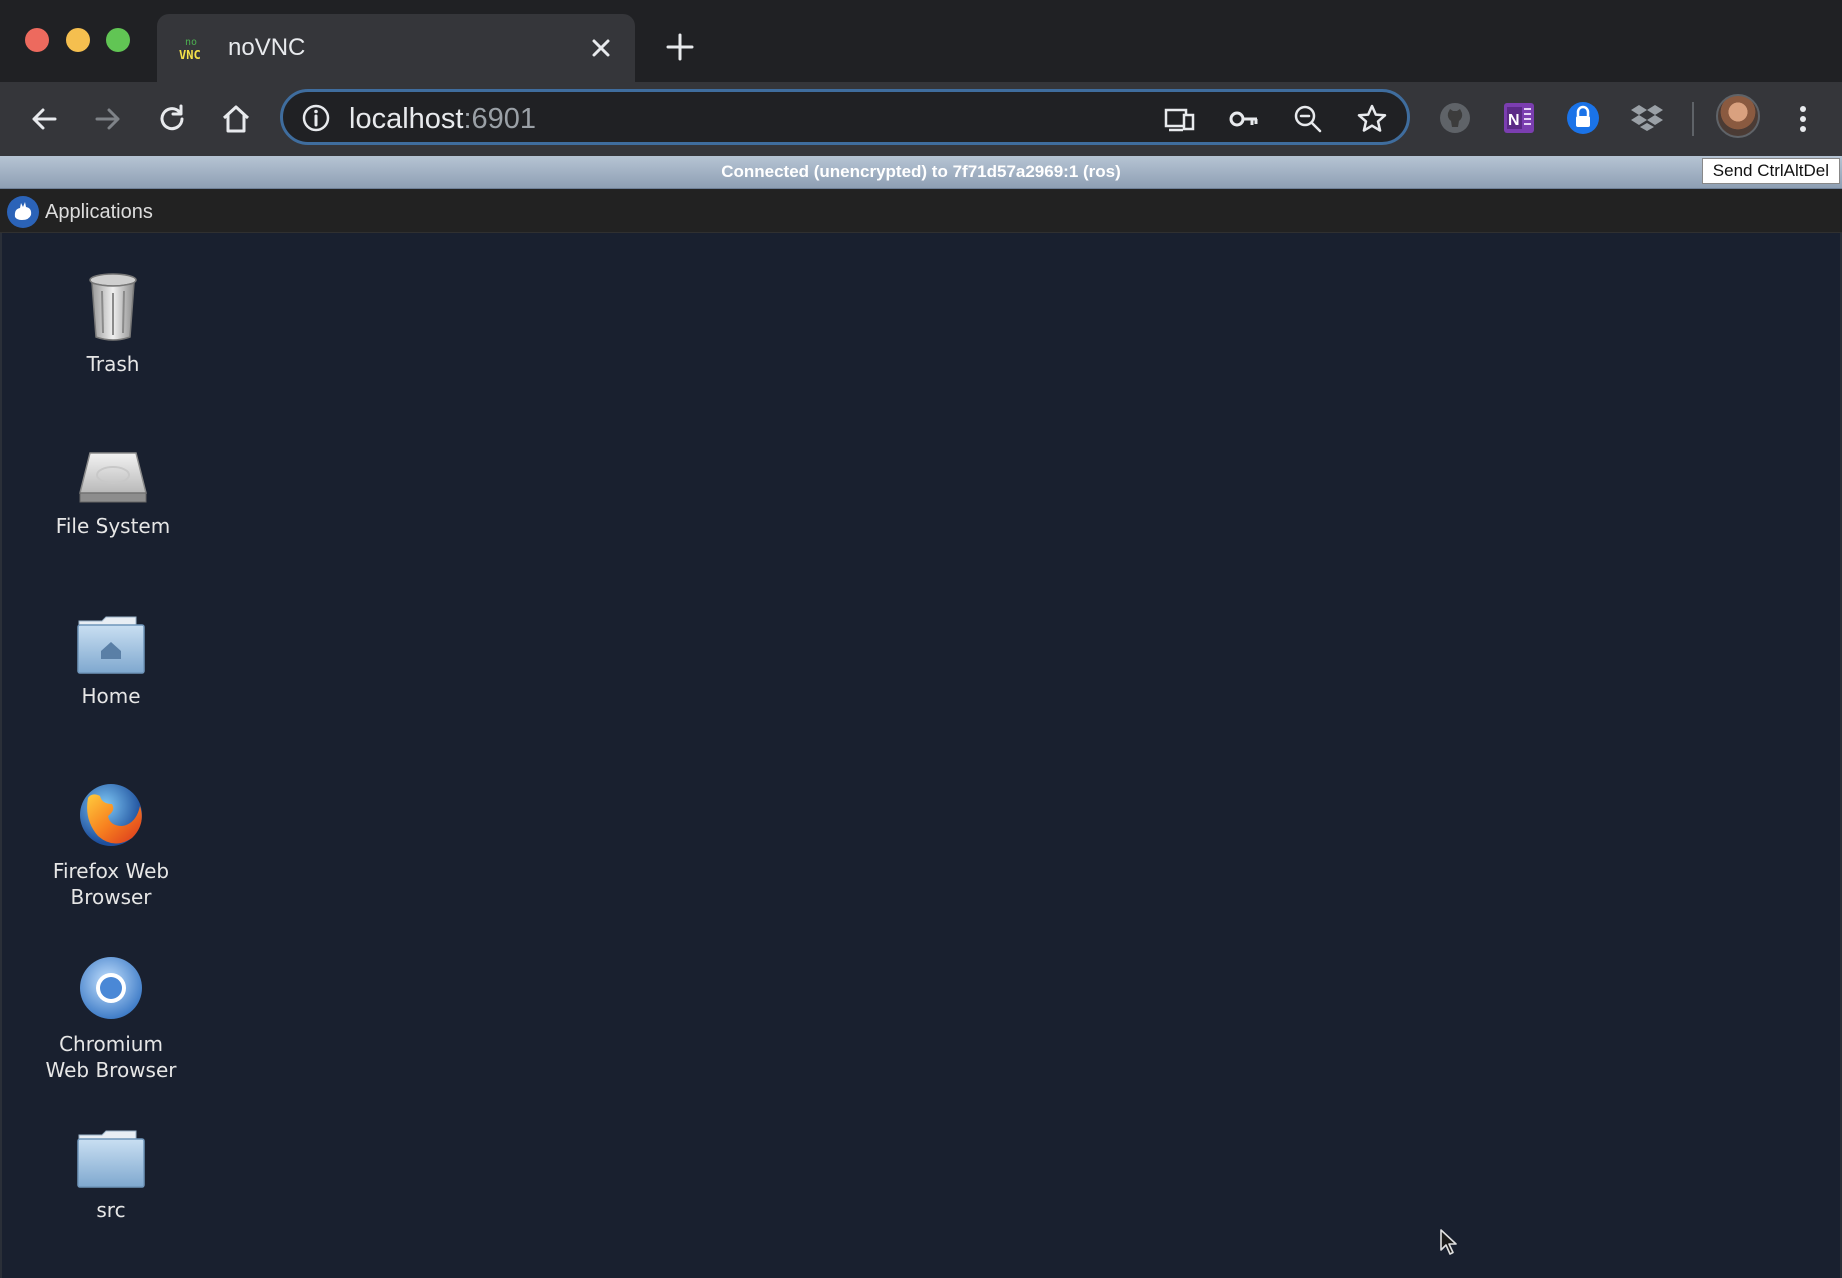 This screenshot has height=1278, width=1842. Describe the element at coordinates (921, 211) in the screenshot. I see `xfce-top-panel: Applications` at that location.